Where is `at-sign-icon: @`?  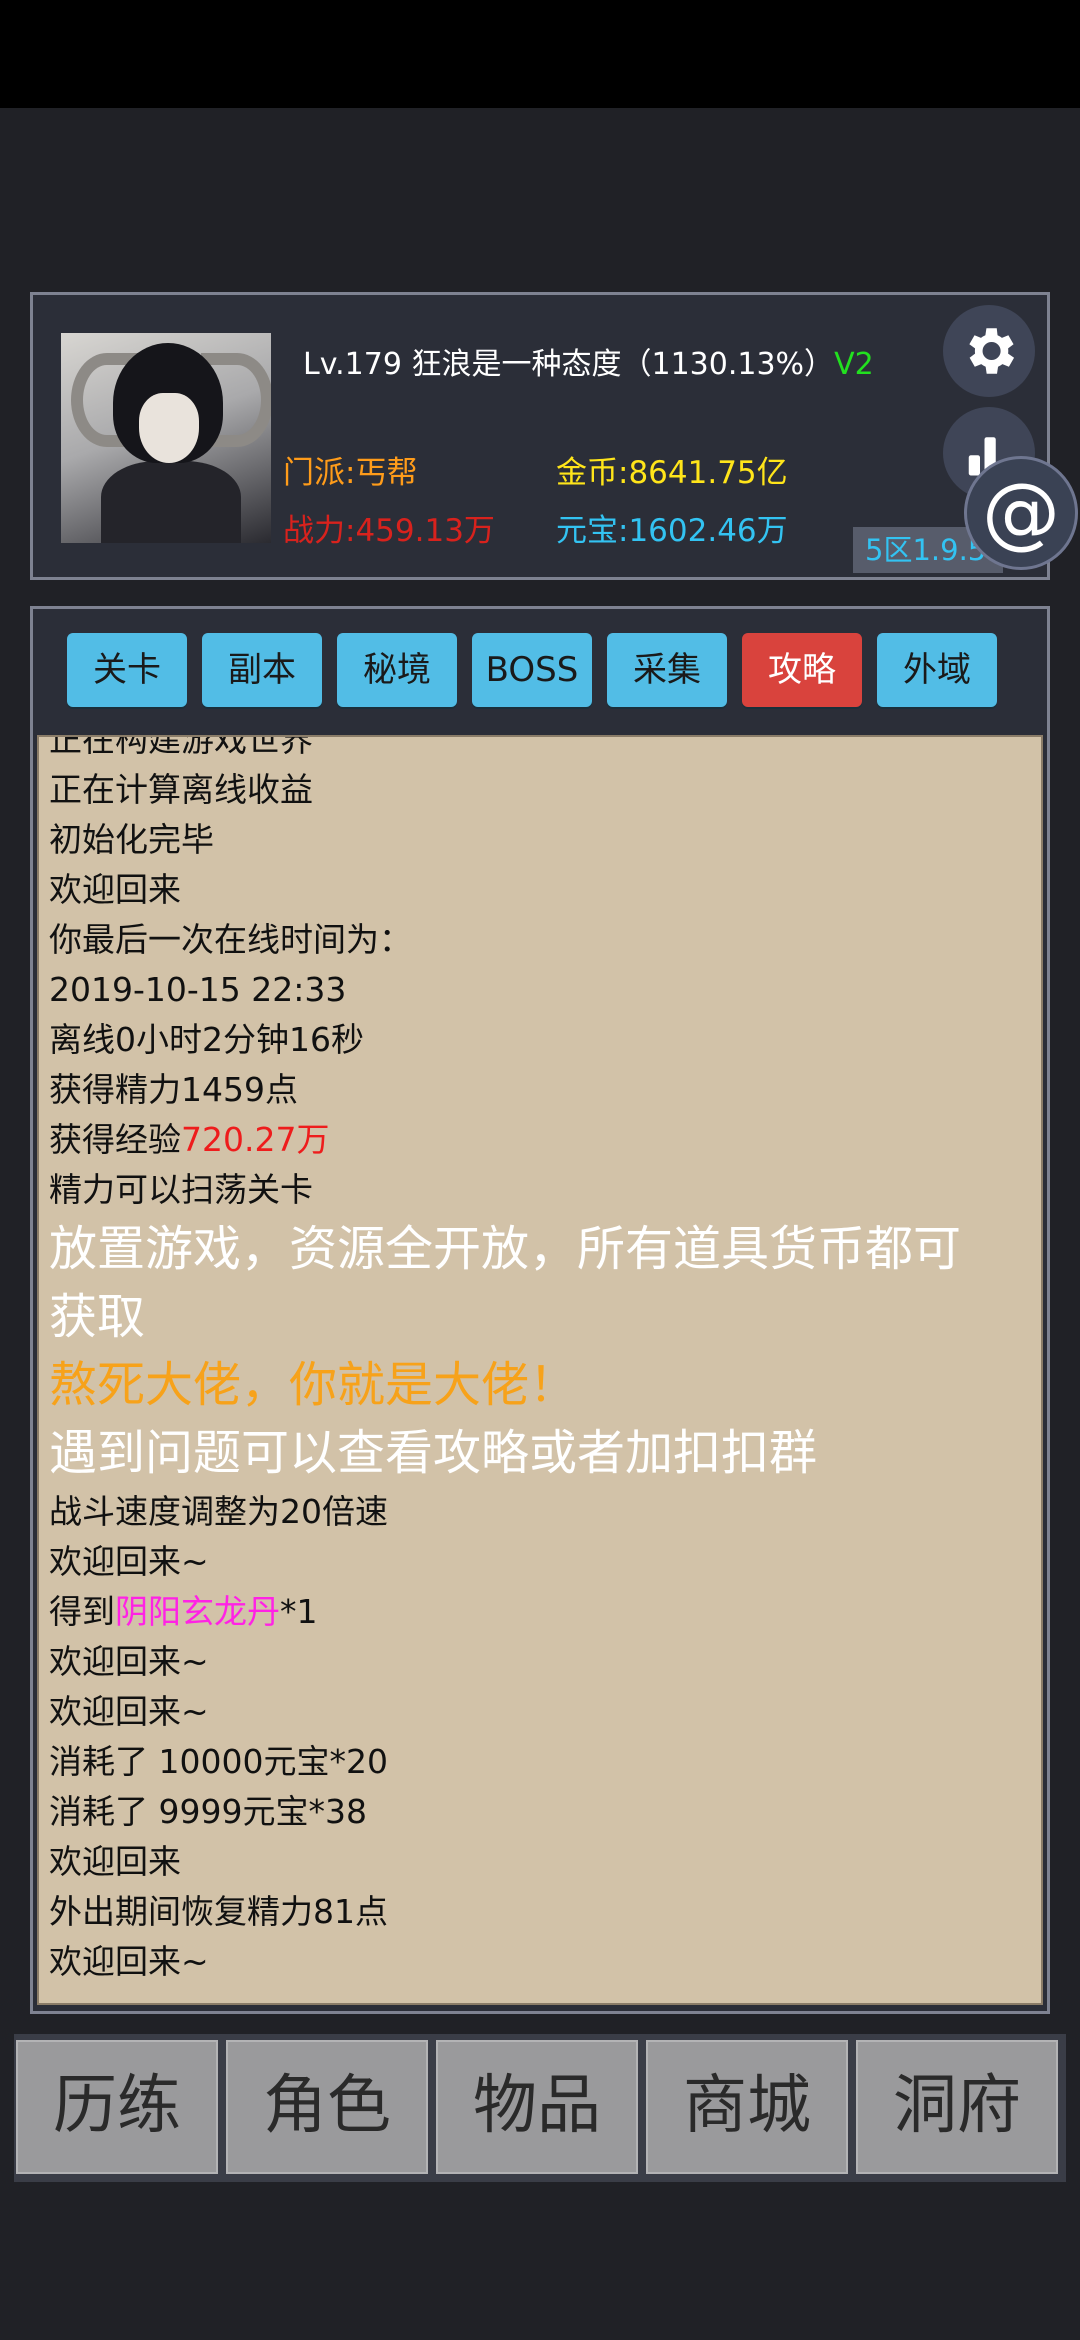
at-sign-icon: @ is located at coordinates (1021, 513).